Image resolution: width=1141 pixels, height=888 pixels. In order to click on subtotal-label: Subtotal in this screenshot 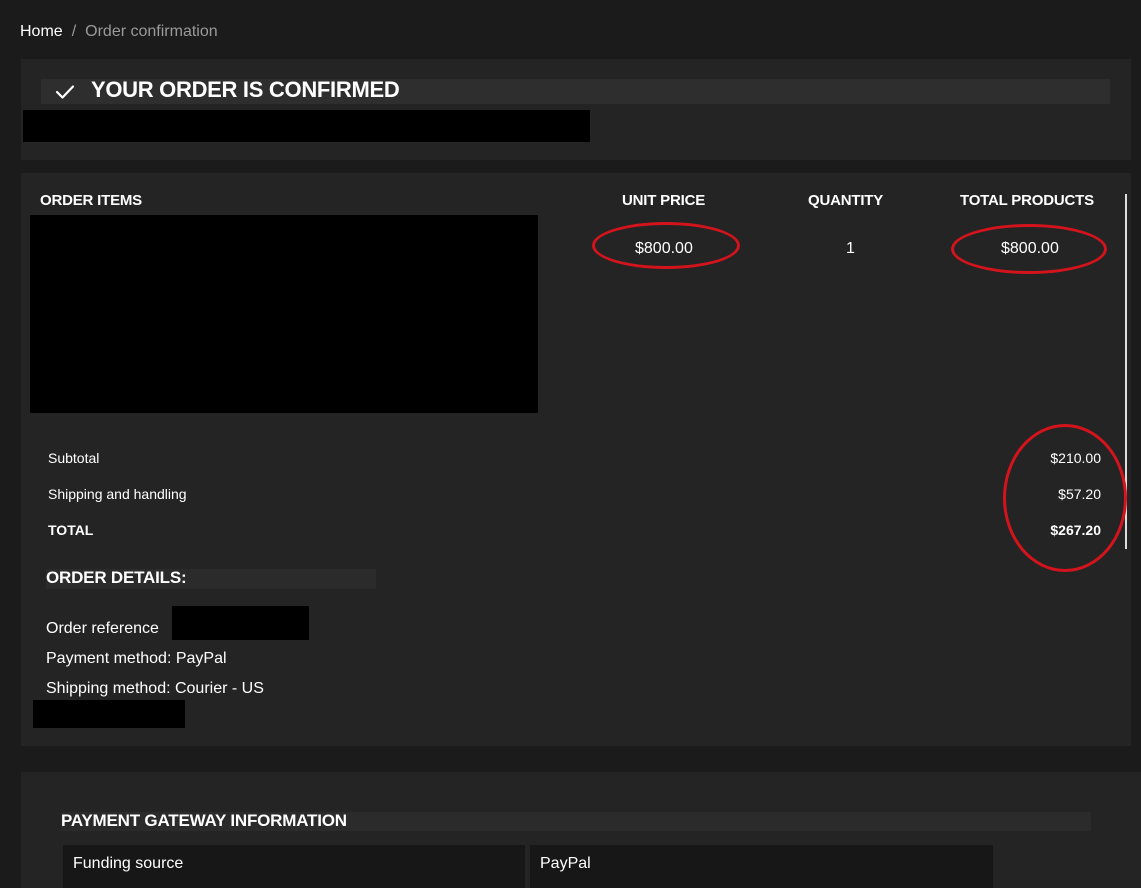, I will do `click(74, 458)`.